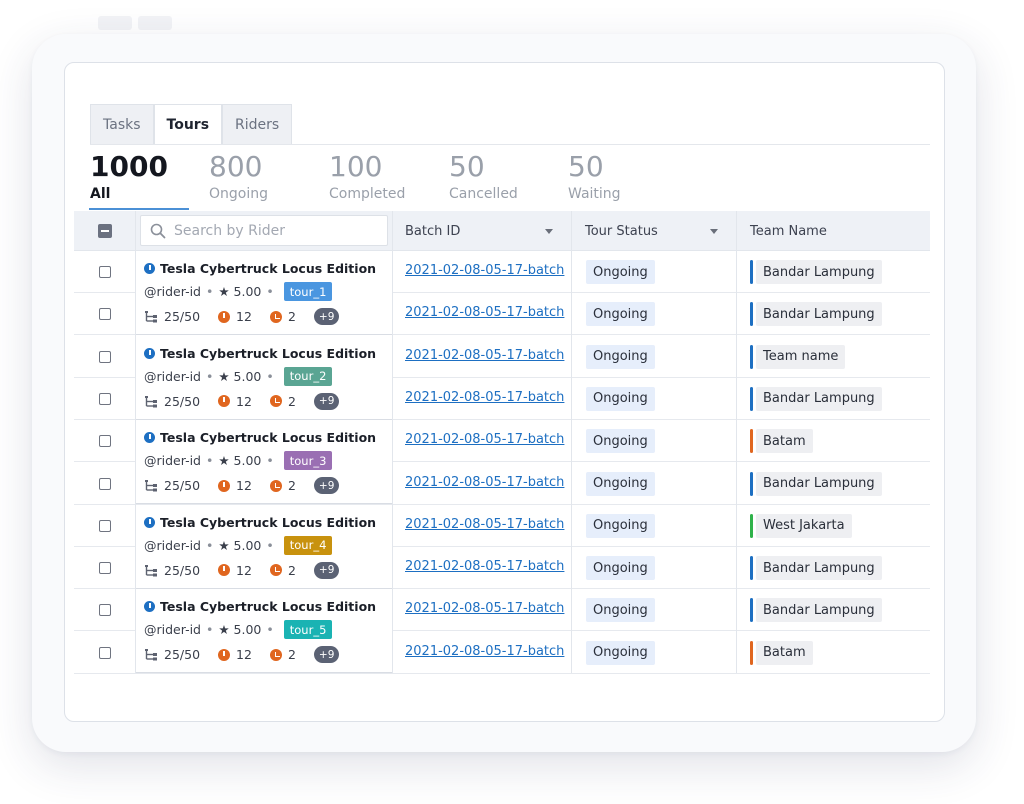  What do you see at coordinates (105, 231) in the screenshot?
I see `select-all-checkbox` at bounding box center [105, 231].